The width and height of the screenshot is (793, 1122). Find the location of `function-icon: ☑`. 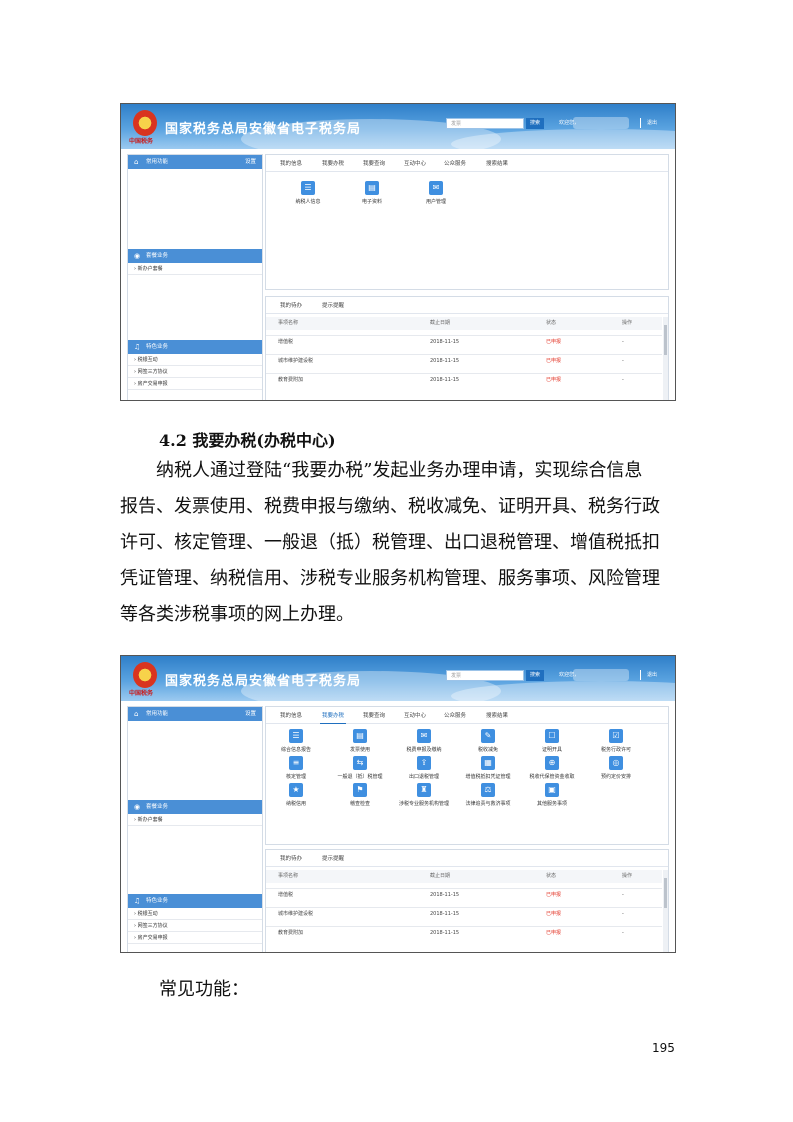

function-icon: ☑ is located at coordinates (616, 736).